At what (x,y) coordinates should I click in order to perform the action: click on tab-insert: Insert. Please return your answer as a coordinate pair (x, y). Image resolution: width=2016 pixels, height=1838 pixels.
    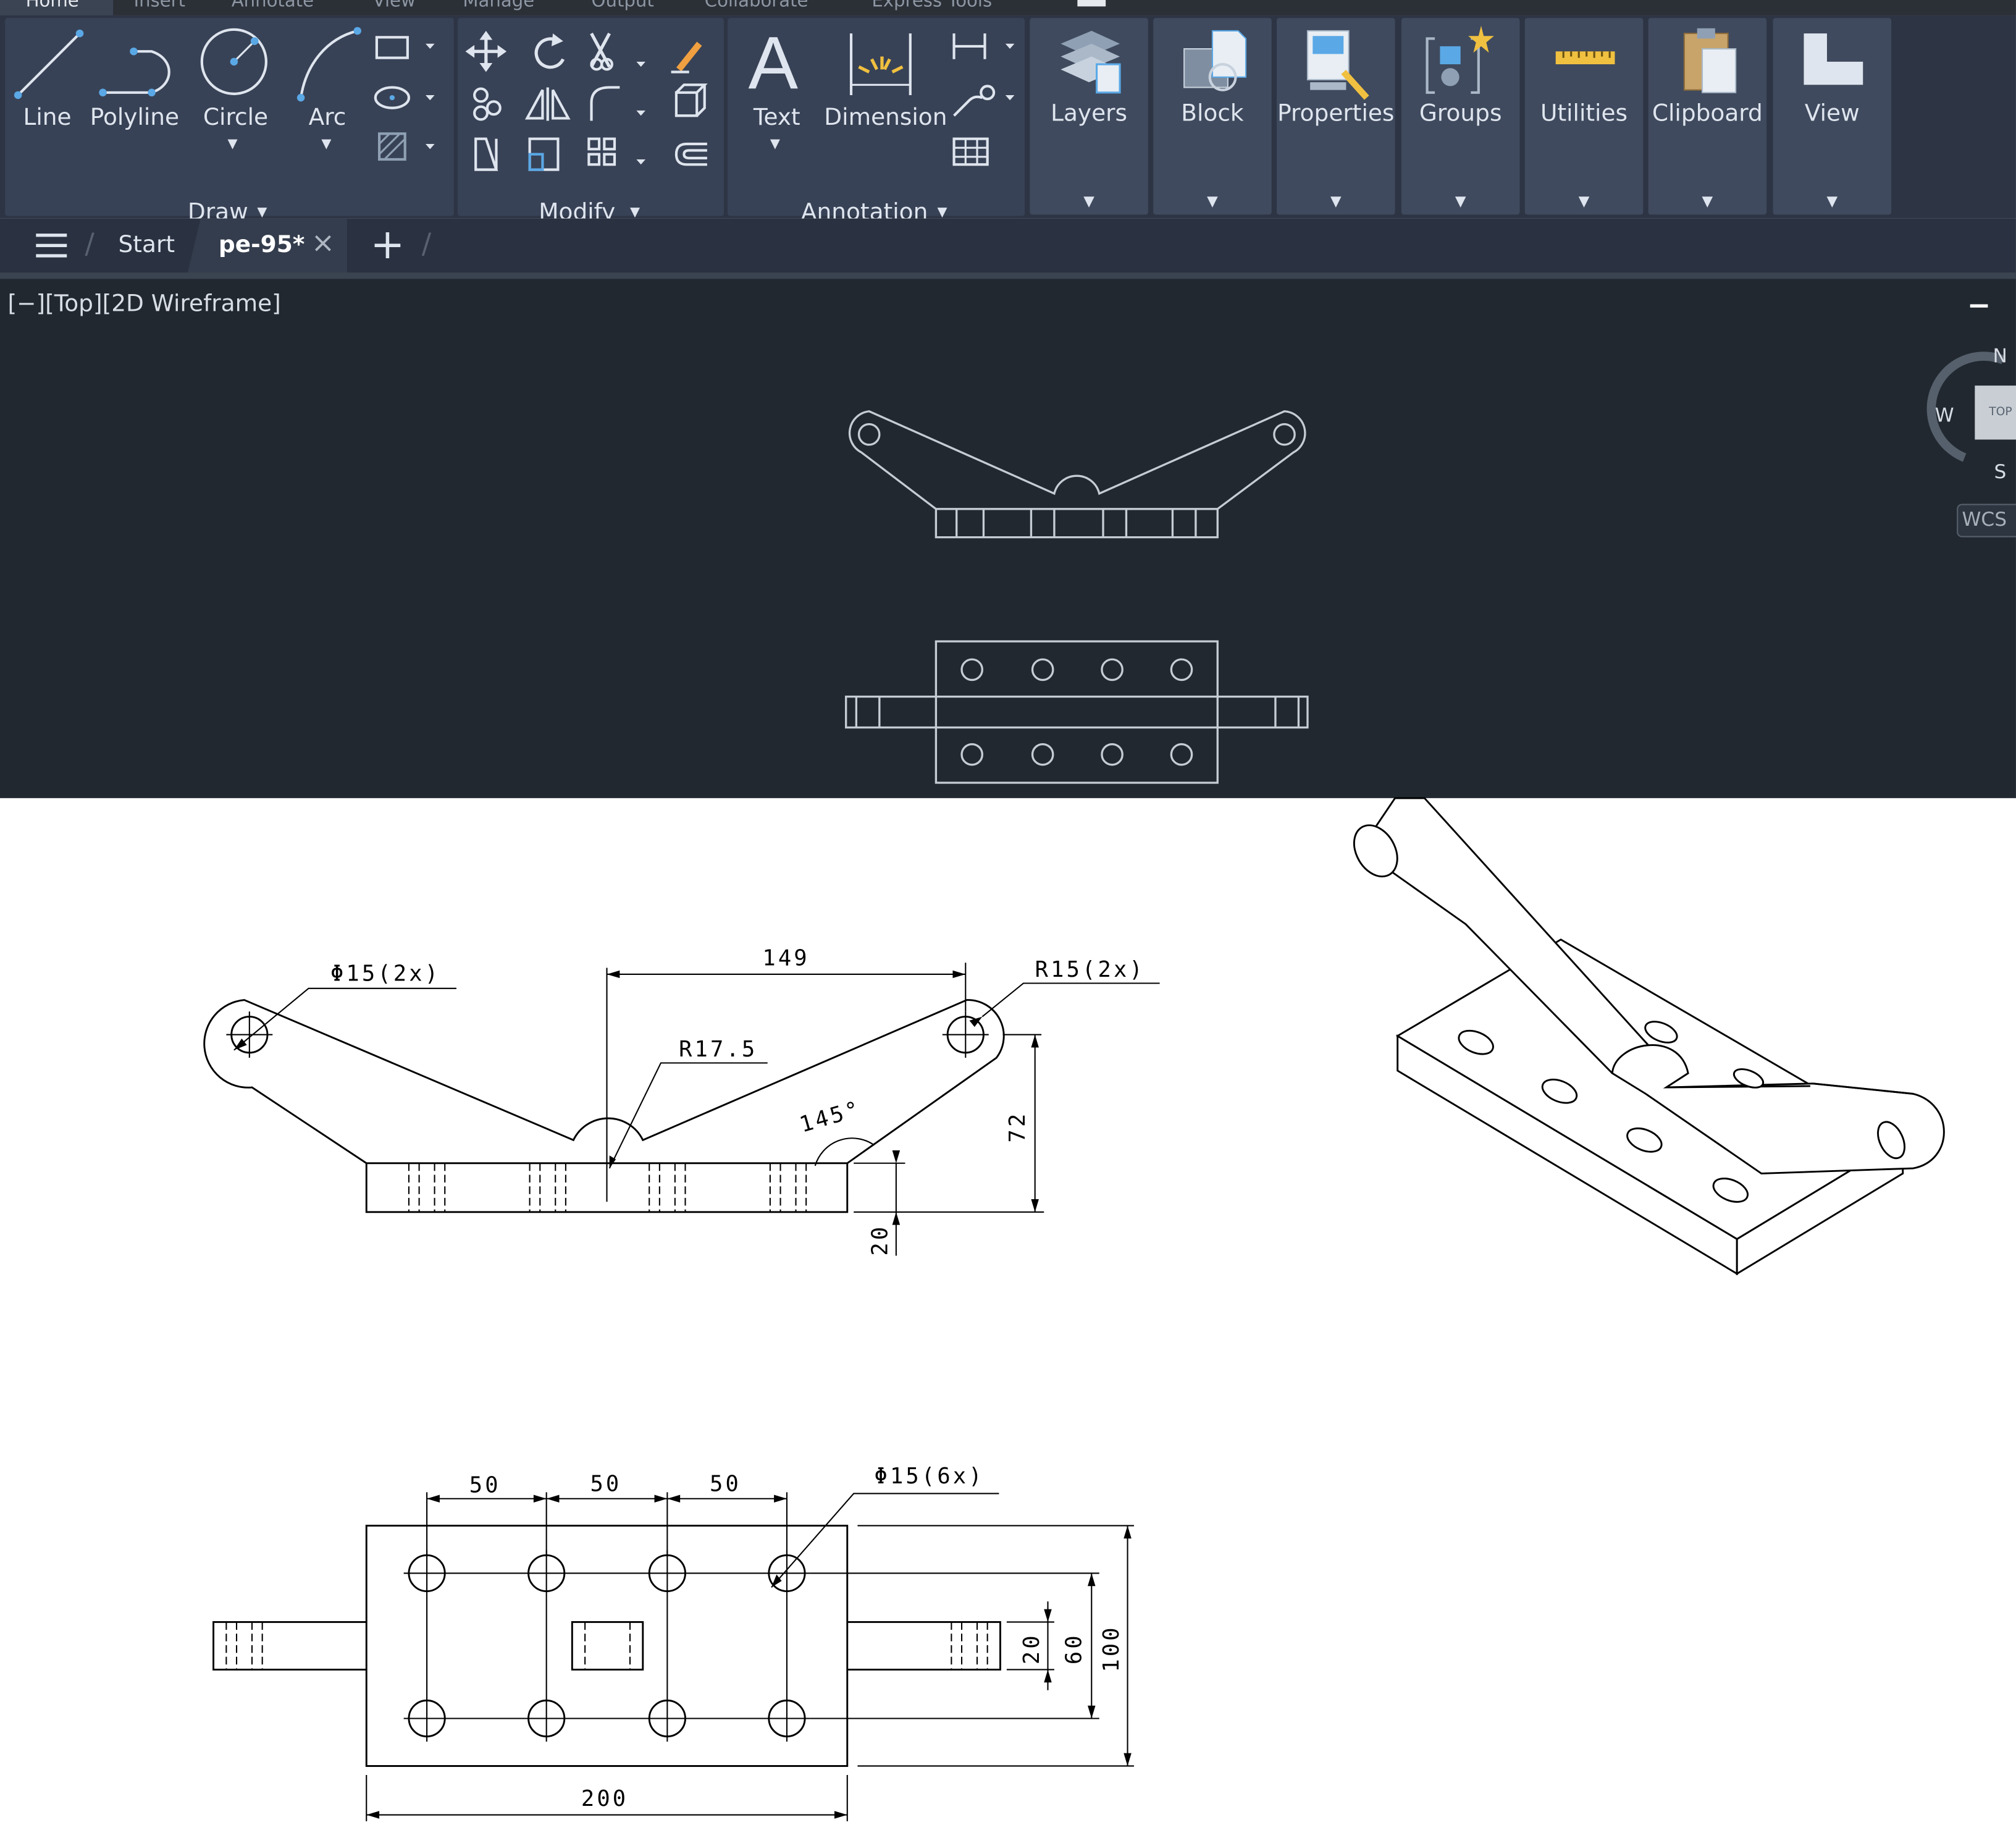
    Looking at the image, I should click on (159, 6).